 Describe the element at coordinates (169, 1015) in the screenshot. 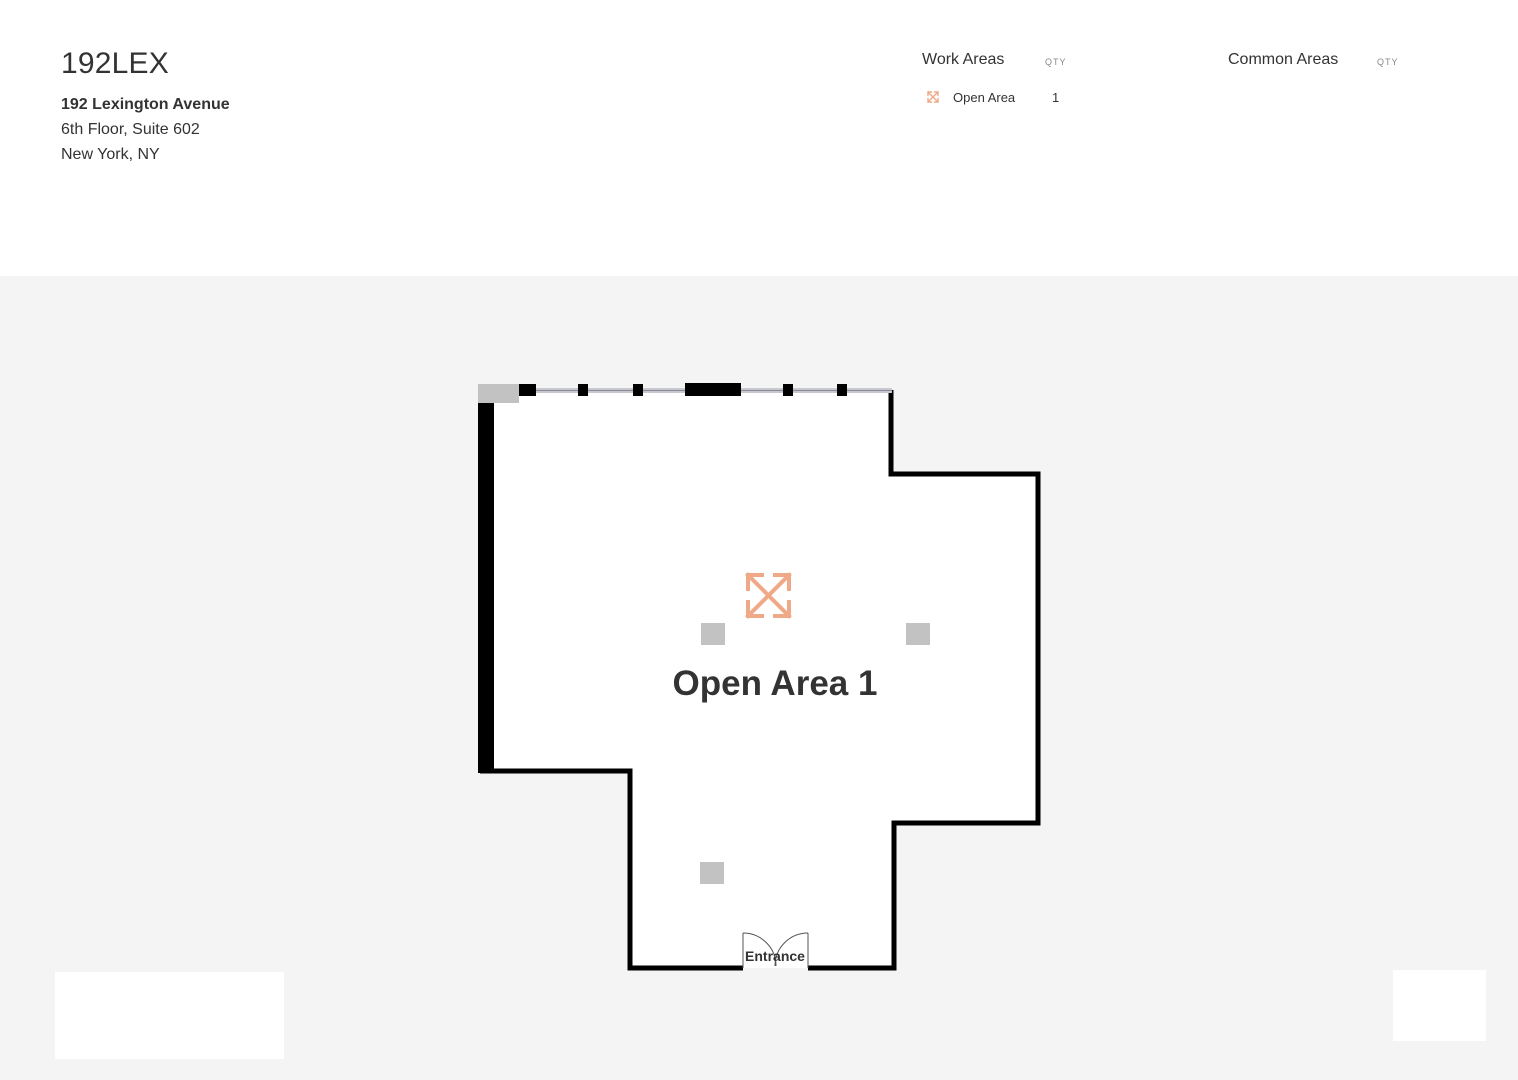

I see `footer-panel-left` at that location.